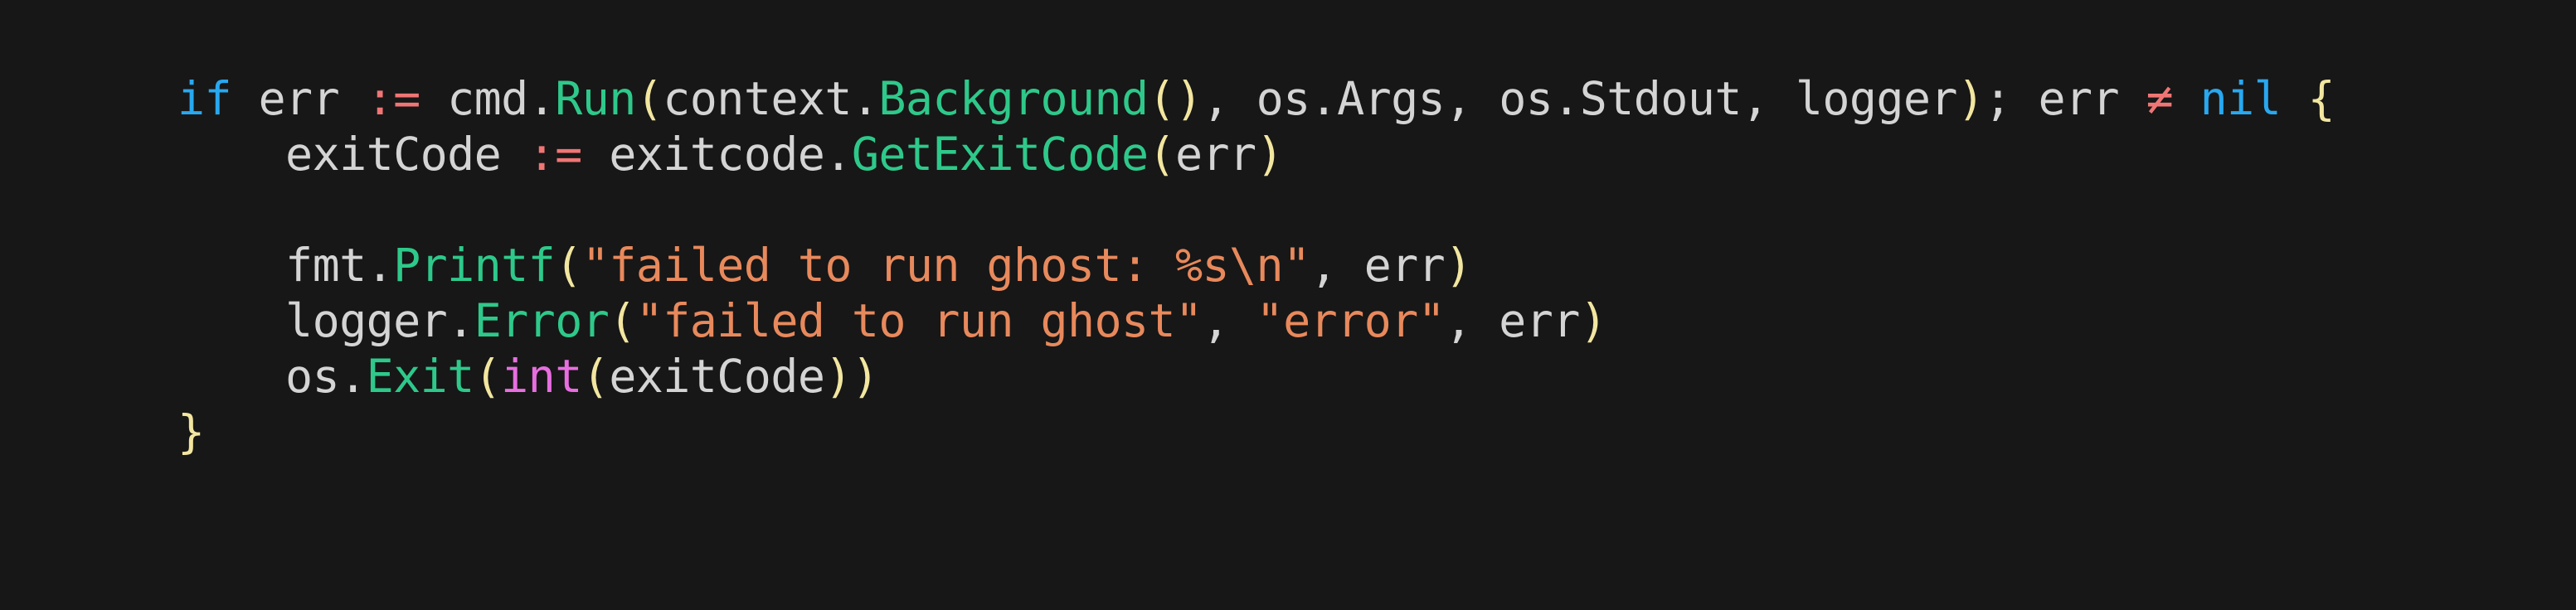 The width and height of the screenshot is (2576, 610). Describe the element at coordinates (1445, 99) in the screenshot. I see `code-token-ident: Args, os` at that location.